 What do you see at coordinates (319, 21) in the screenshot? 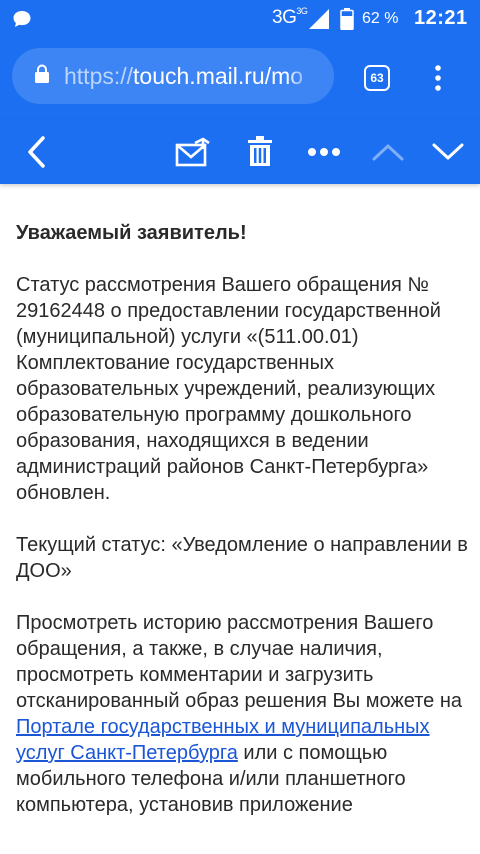
I see `signal-icon` at bounding box center [319, 21].